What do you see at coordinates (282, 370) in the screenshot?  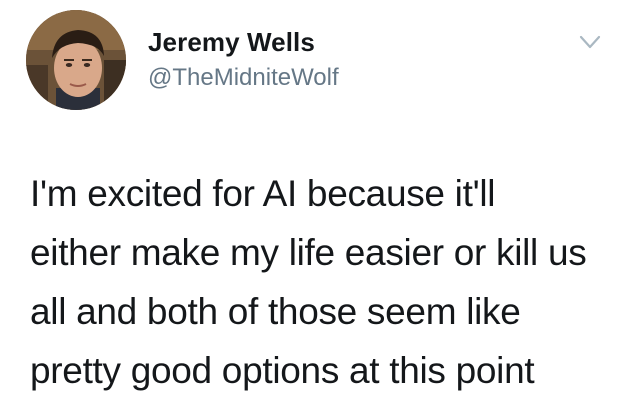 I see `tweet-text-line: pretty good options at this point` at bounding box center [282, 370].